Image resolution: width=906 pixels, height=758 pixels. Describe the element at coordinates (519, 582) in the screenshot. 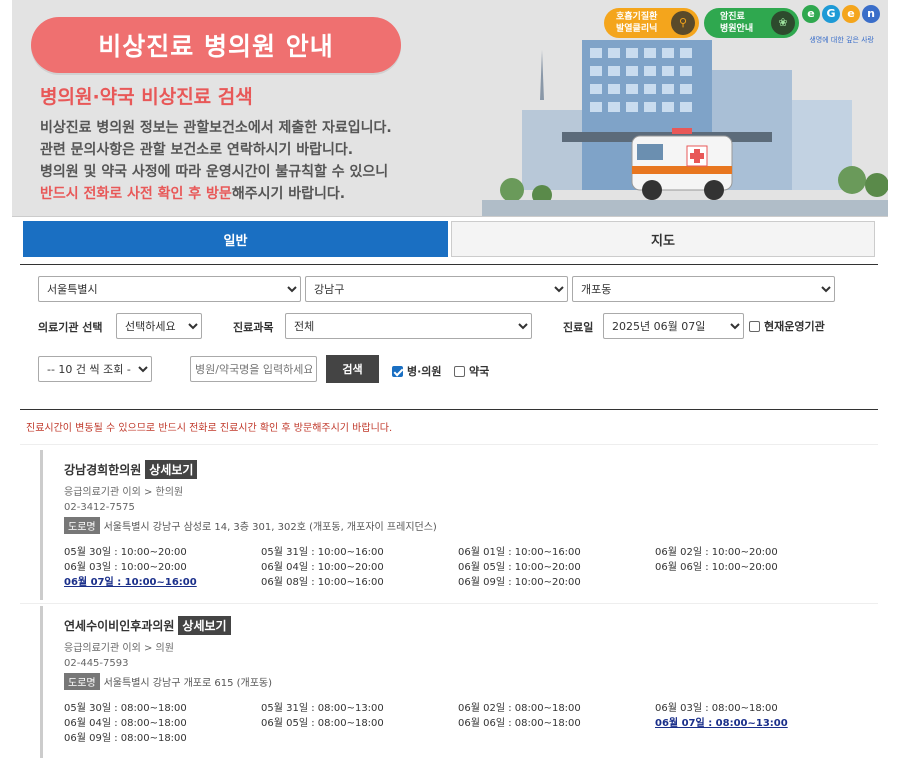

I see `hours-entry: 06월 09일 : 10:00~20:00` at that location.